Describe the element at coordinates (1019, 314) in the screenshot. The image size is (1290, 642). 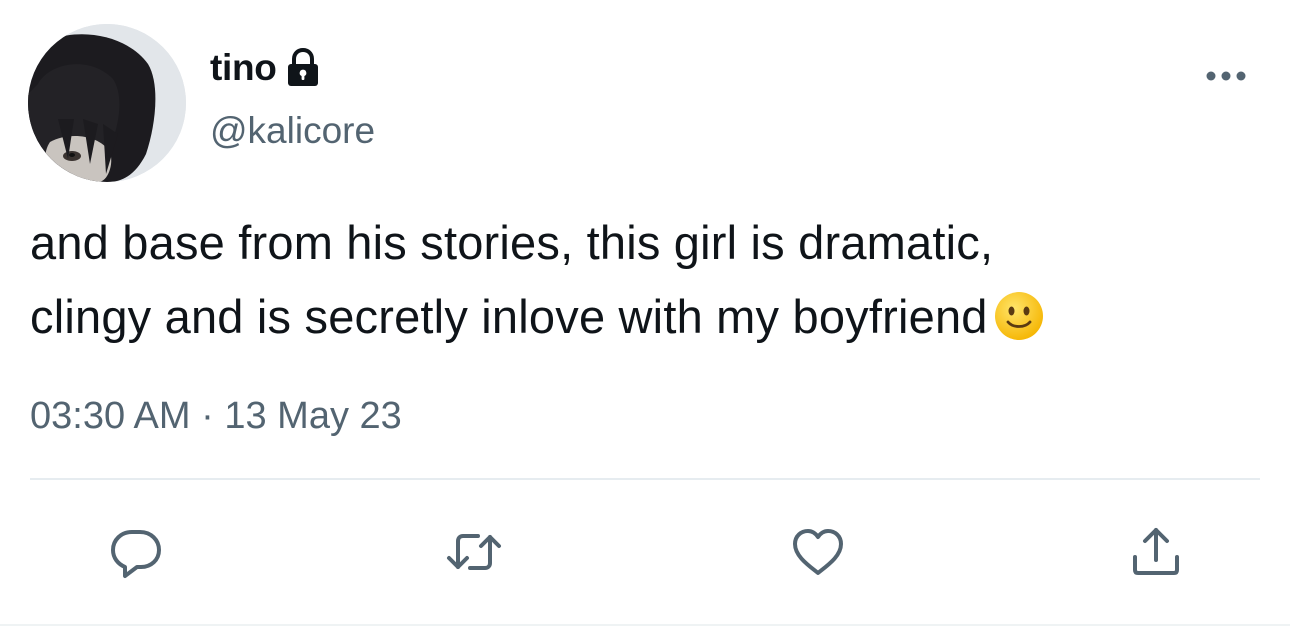
I see `slightly-smiling-face-emoji` at that location.